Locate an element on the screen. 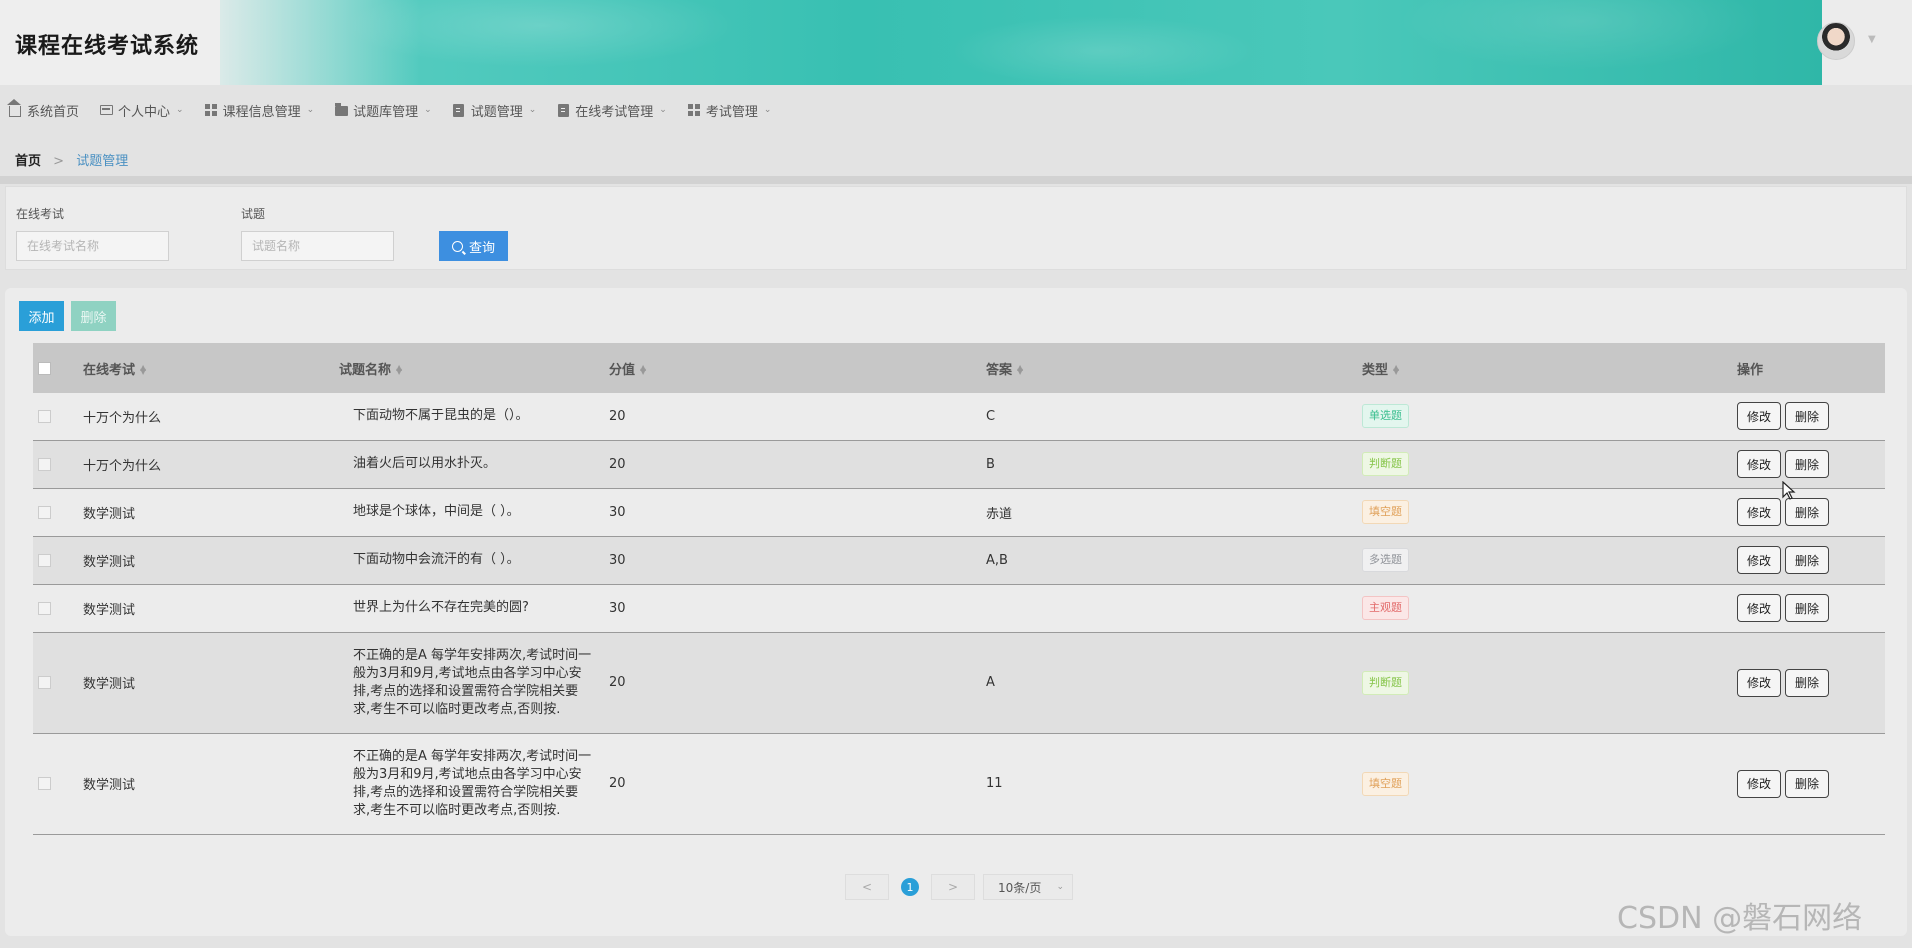 This screenshot has height=948, width=1912. cell-question: 下面动物中会流汗的有（ ）。 is located at coordinates (474, 560).